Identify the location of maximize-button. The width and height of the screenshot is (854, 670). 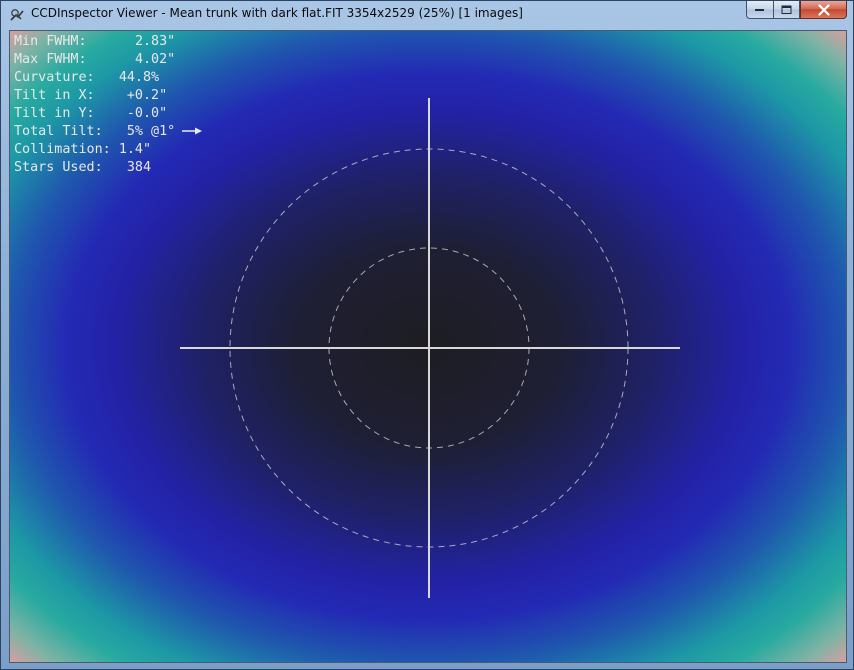
(786, 10).